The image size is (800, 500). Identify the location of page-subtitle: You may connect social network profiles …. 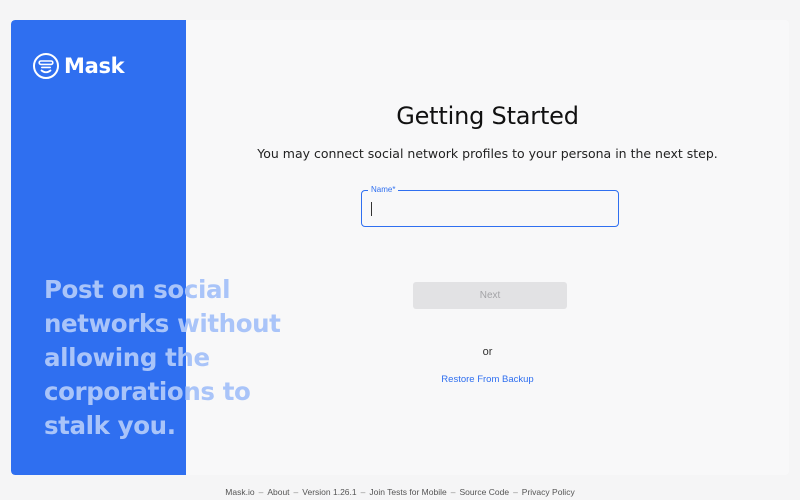
(487, 153).